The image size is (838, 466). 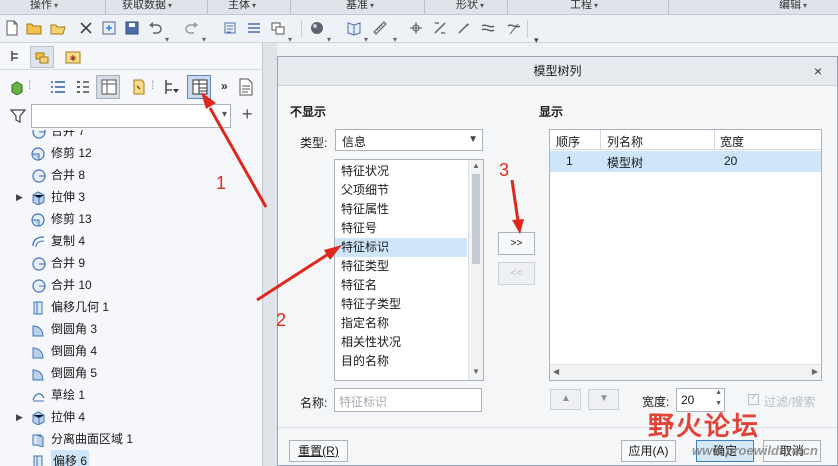 What do you see at coordinates (395, 39) in the screenshot?
I see `measure-dropdown-icon: ▾` at bounding box center [395, 39].